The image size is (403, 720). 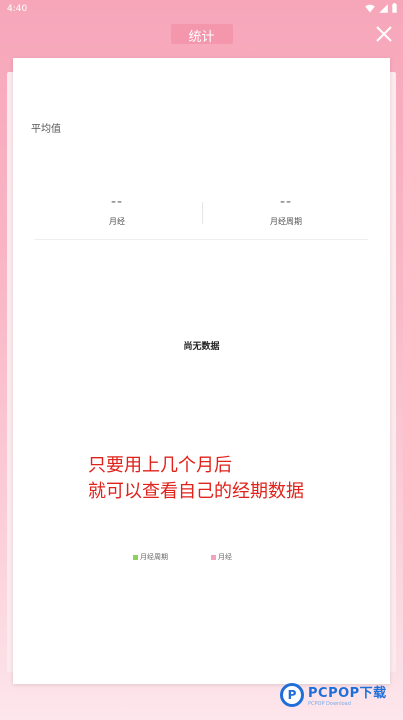 I want to click on stat-cycle-value: --, so click(x=286, y=202).